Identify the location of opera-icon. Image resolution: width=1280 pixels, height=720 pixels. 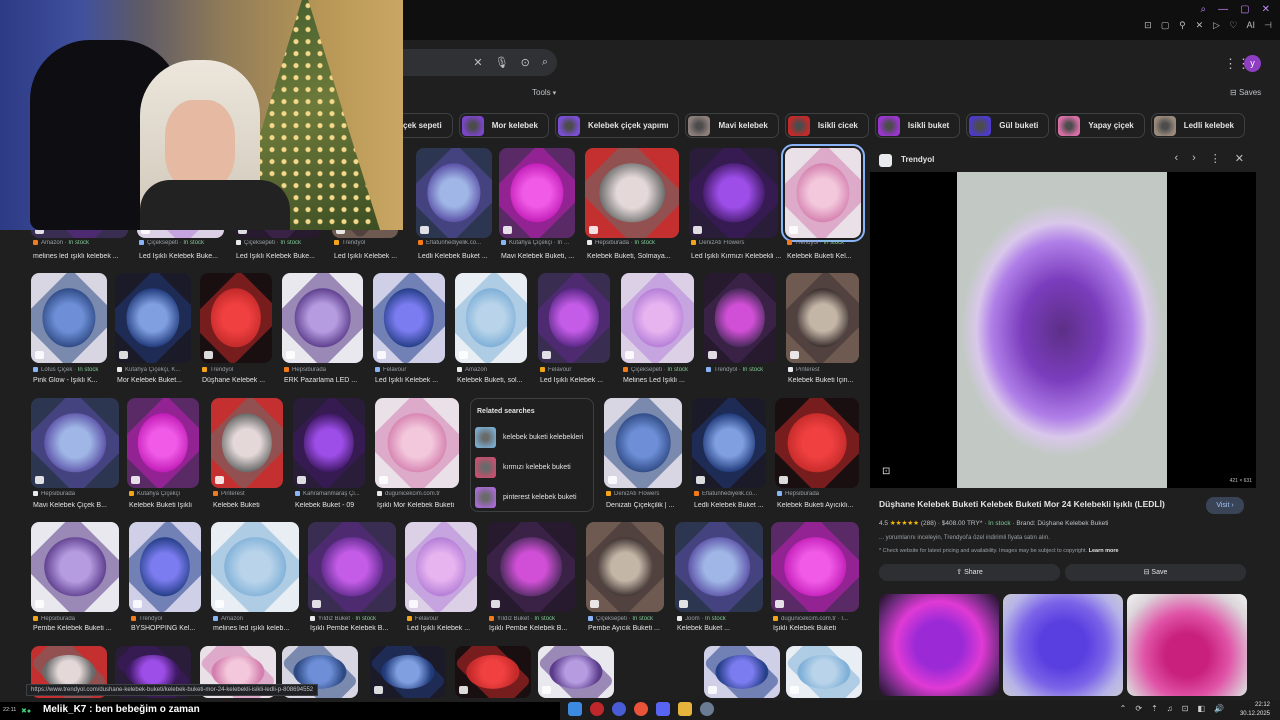
(597, 709).